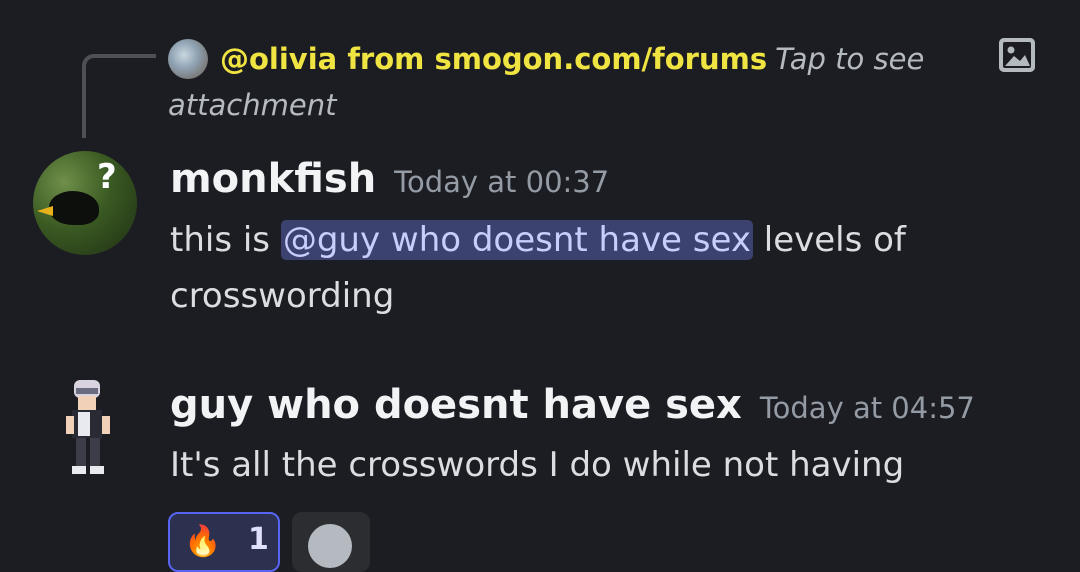 The height and width of the screenshot is (572, 1080). What do you see at coordinates (74, 208) in the screenshot?
I see `blackbird-picture` at bounding box center [74, 208].